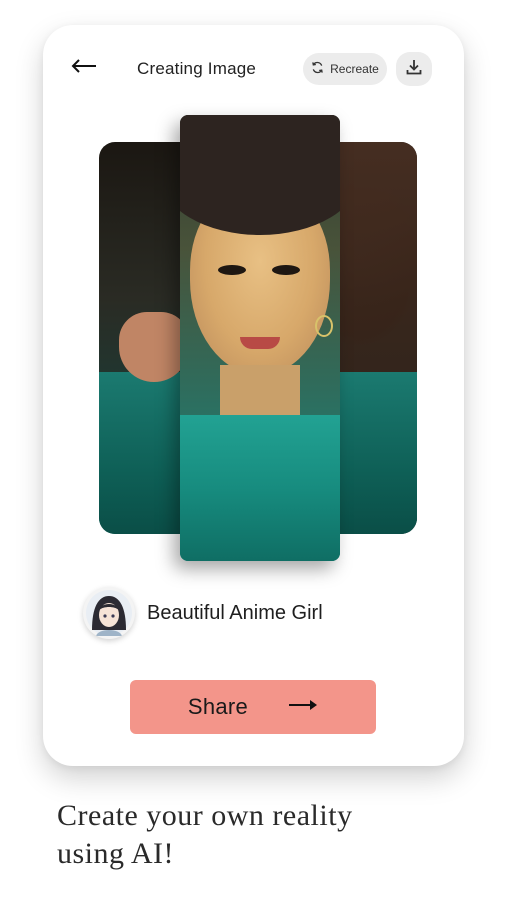 The width and height of the screenshot is (507, 900). What do you see at coordinates (109, 613) in the screenshot?
I see `anime-girl-avatar` at bounding box center [109, 613].